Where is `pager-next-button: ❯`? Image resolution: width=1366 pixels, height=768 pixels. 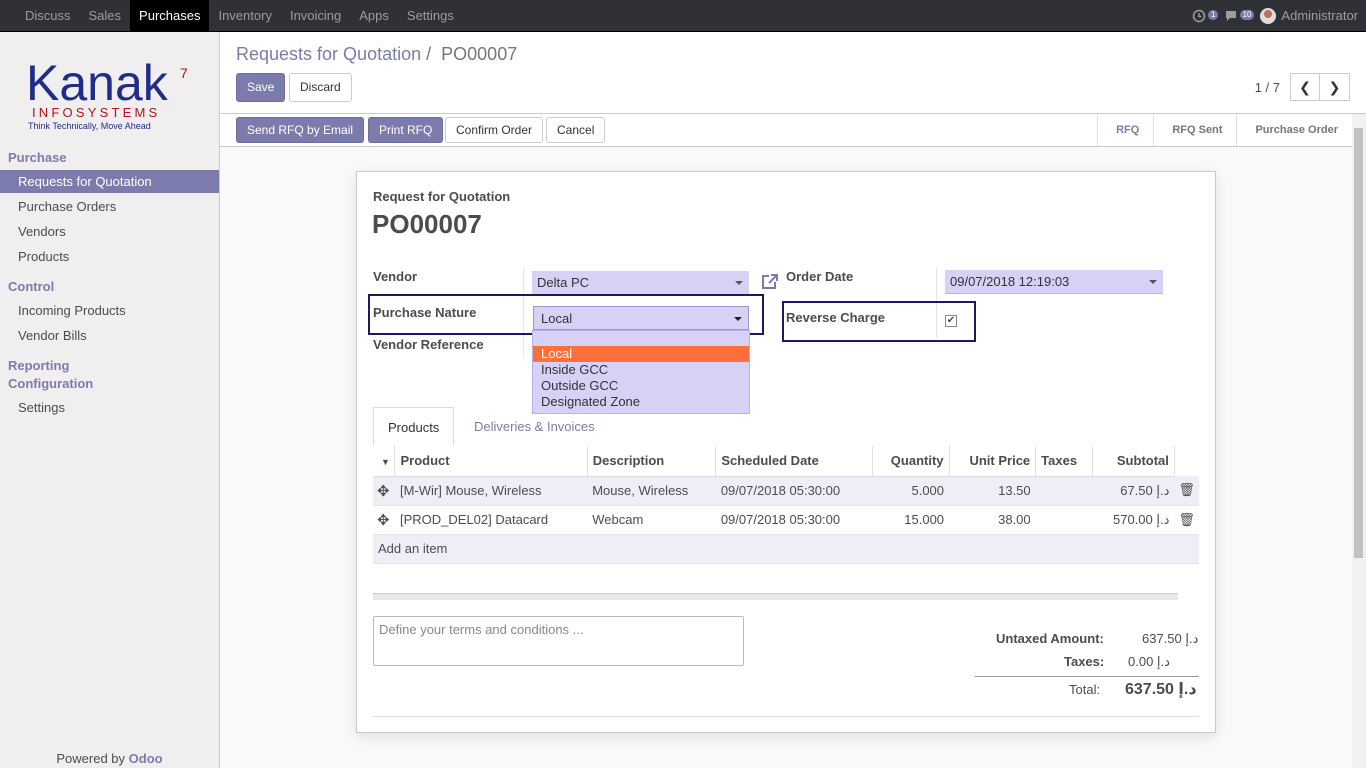
pager-next-button: ❯ is located at coordinates (1335, 87).